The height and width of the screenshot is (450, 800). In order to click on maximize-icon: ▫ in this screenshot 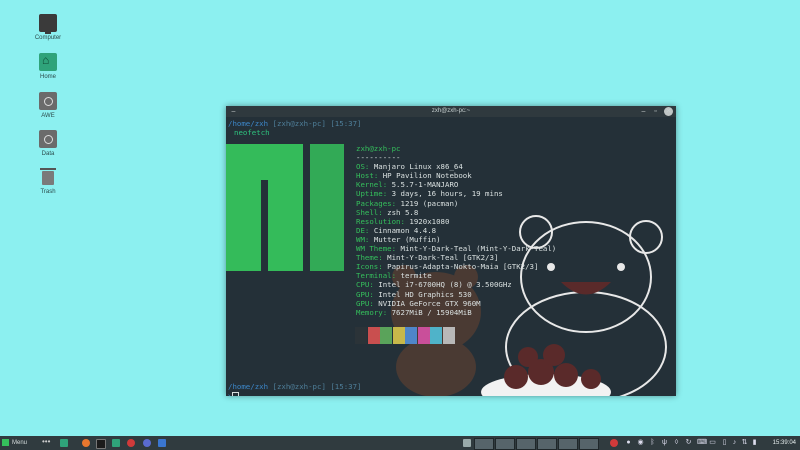, I will do `click(655, 111)`.